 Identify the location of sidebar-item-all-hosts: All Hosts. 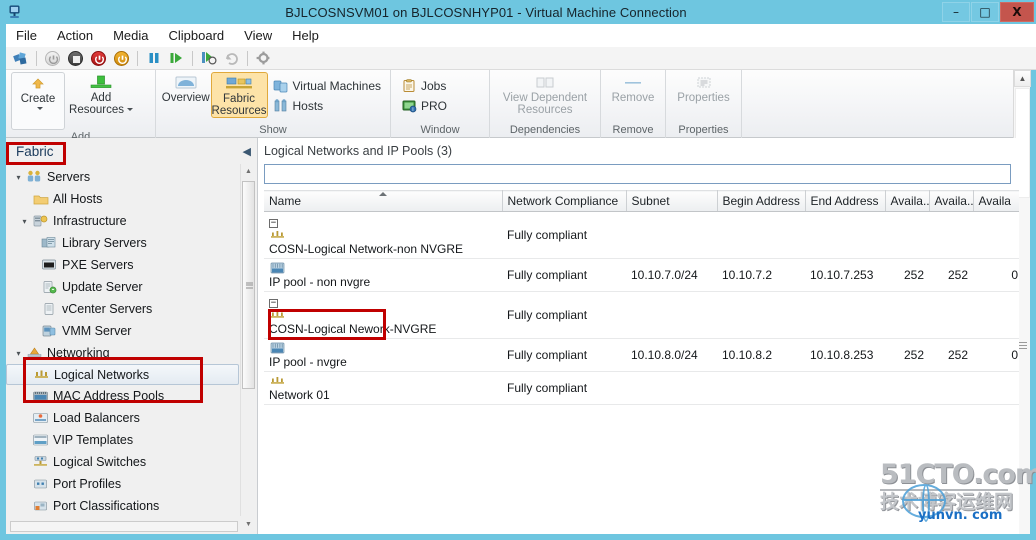
(131, 199).